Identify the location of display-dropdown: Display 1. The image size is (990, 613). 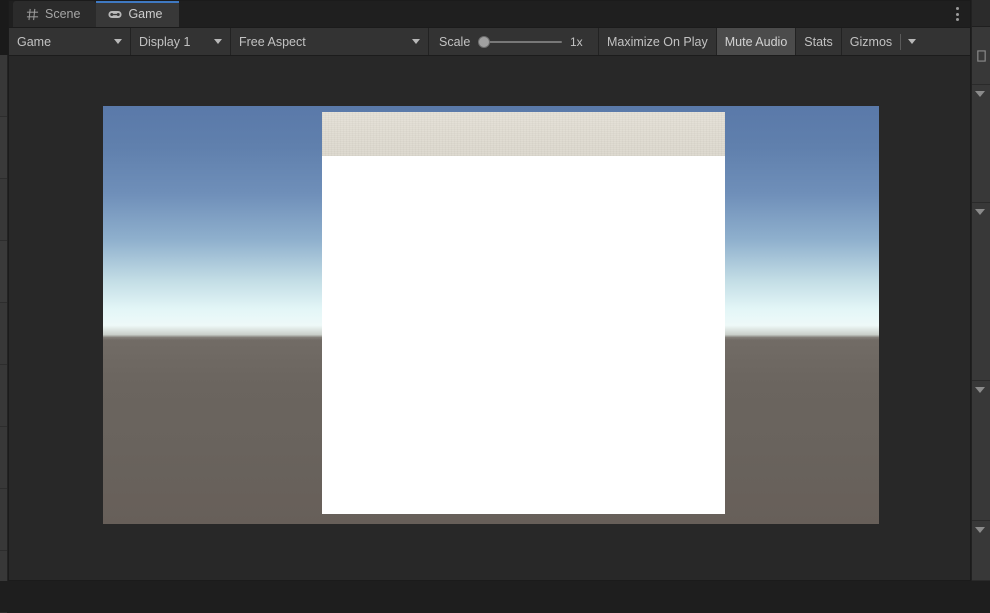
(181, 41).